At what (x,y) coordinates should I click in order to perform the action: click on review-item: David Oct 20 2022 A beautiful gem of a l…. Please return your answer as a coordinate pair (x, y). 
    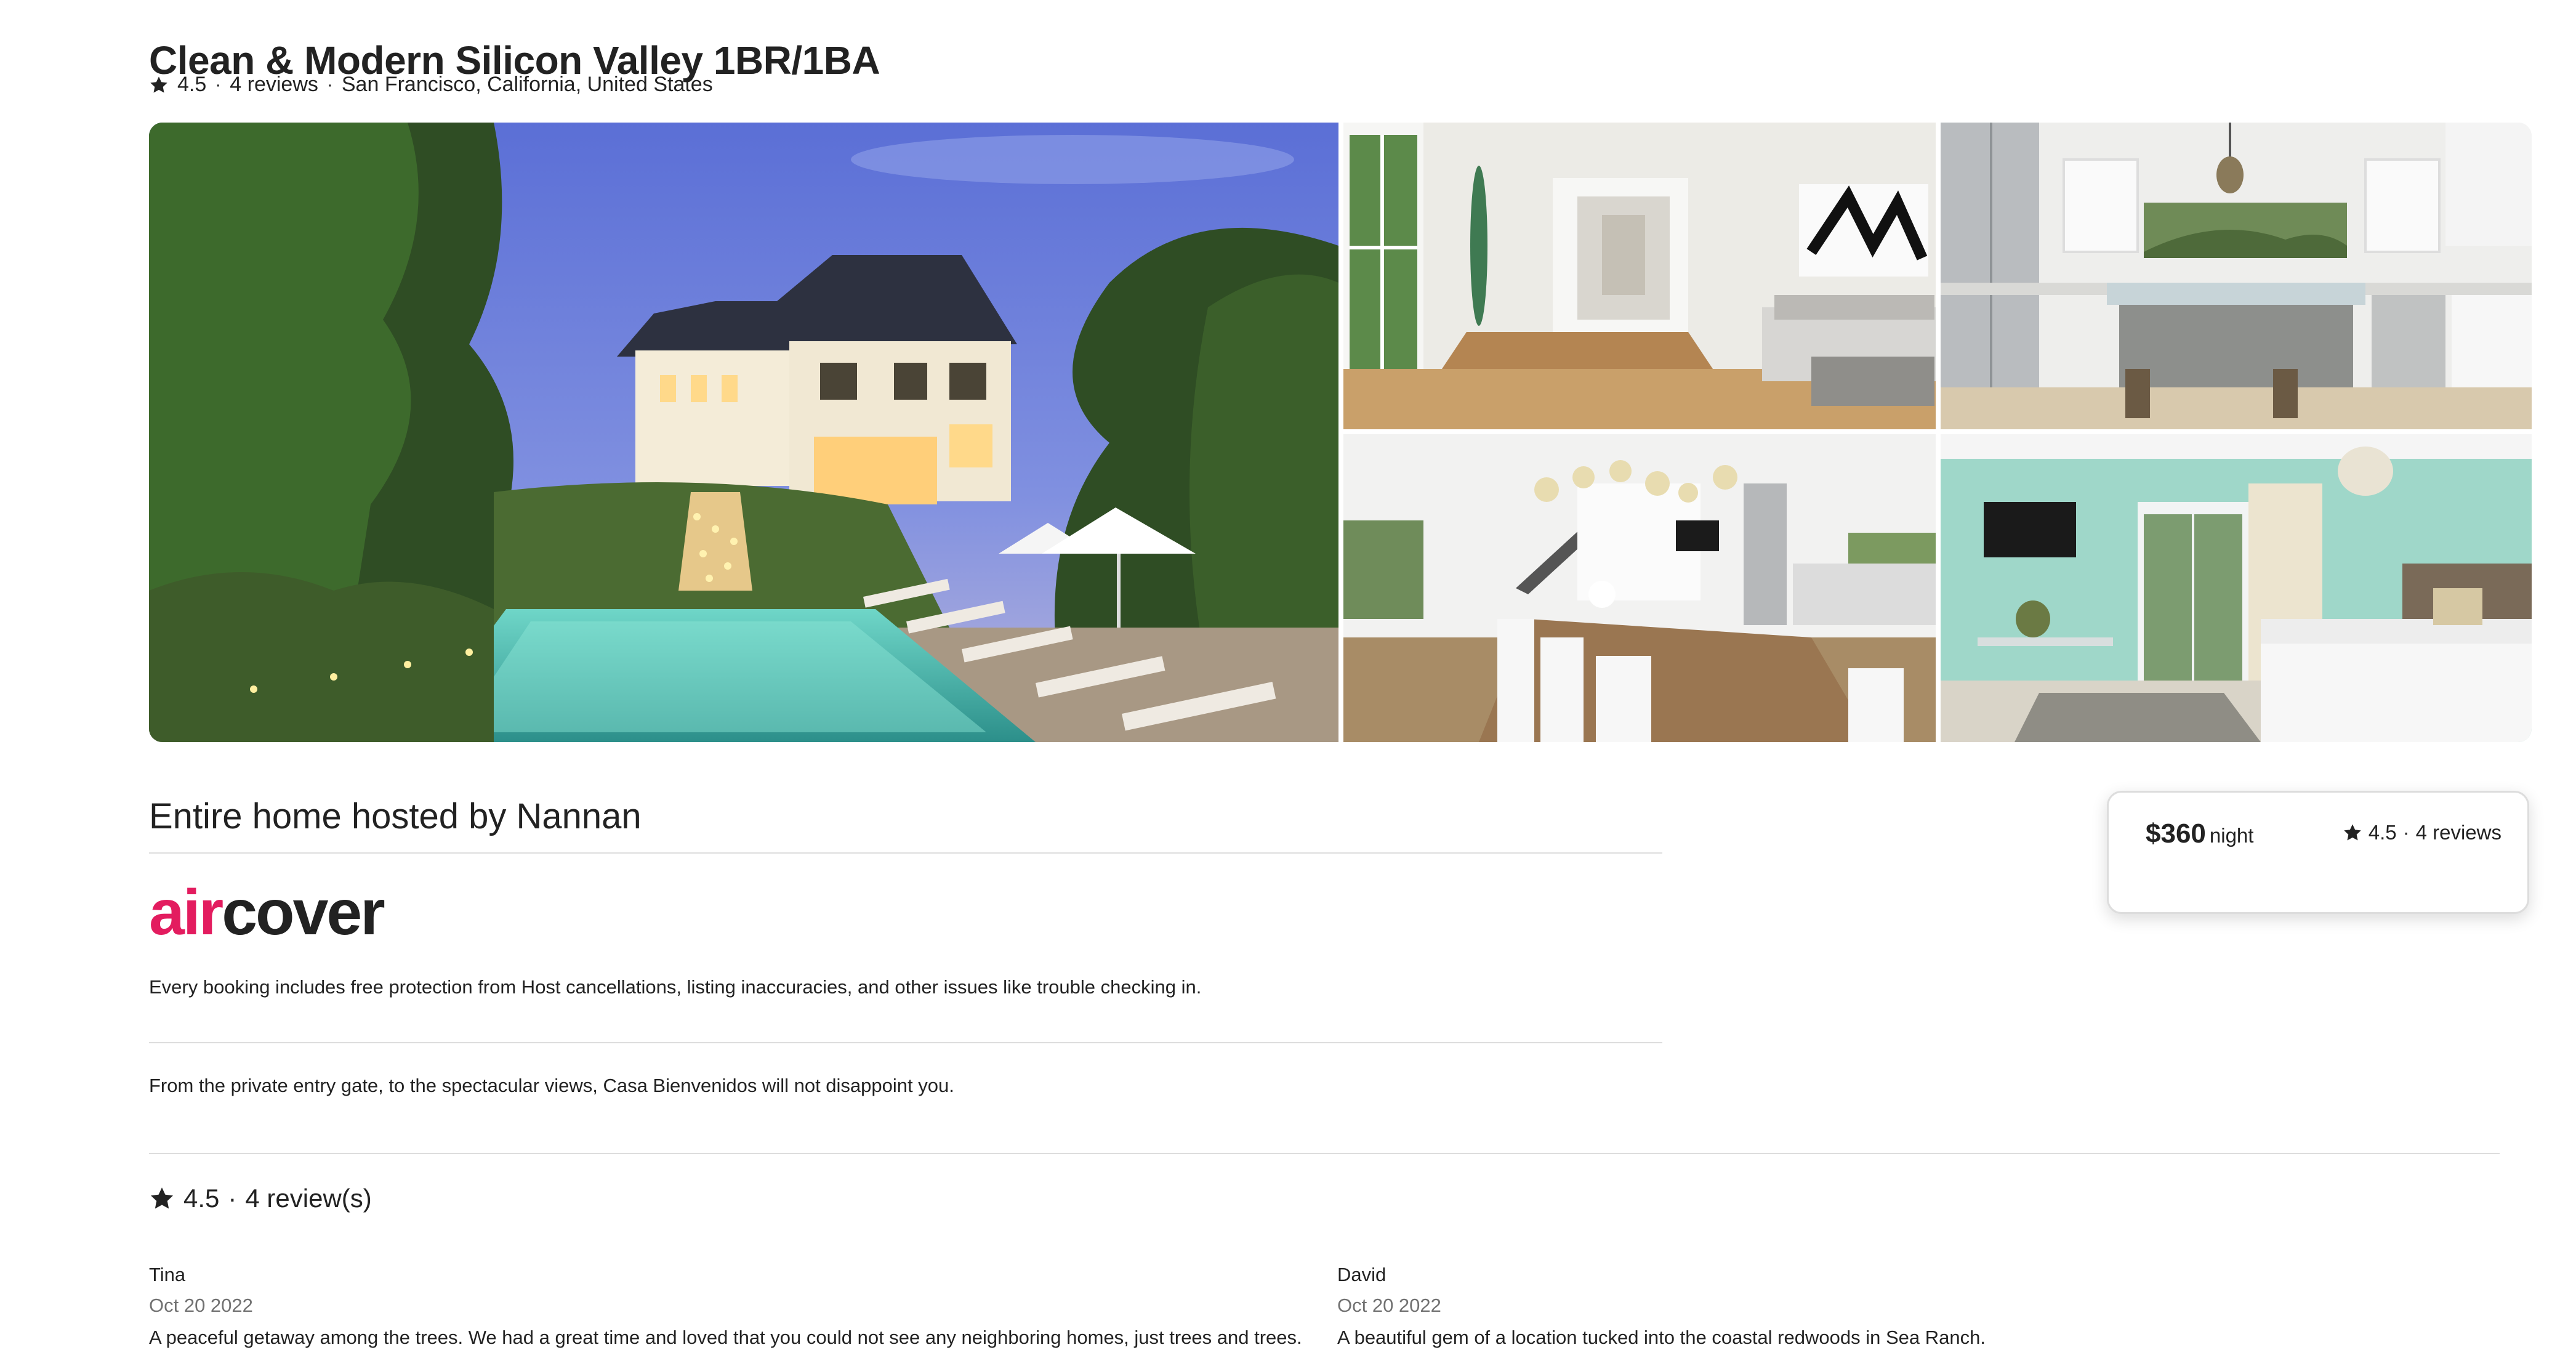
    Looking at the image, I should click on (1661, 1306).